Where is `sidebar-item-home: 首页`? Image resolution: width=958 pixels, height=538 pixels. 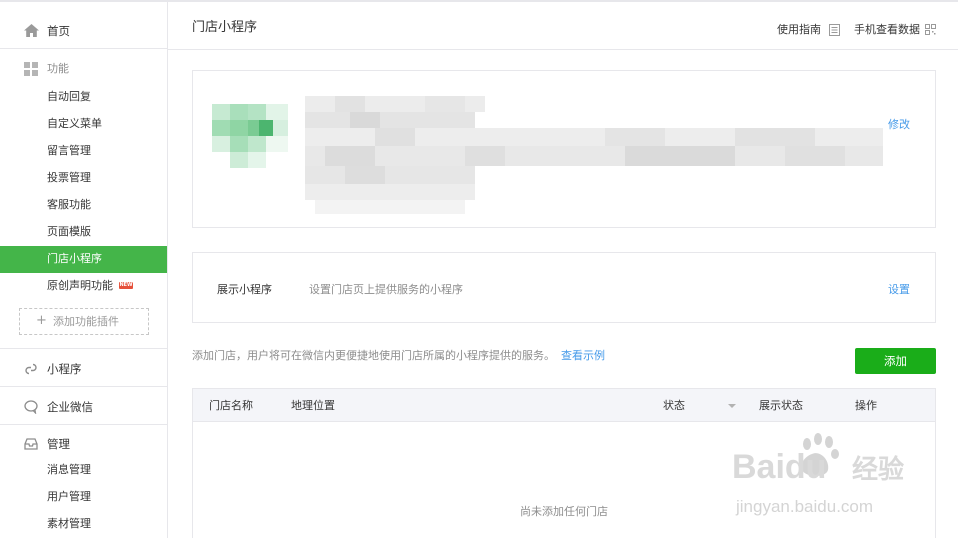 sidebar-item-home: 首页 is located at coordinates (83, 25).